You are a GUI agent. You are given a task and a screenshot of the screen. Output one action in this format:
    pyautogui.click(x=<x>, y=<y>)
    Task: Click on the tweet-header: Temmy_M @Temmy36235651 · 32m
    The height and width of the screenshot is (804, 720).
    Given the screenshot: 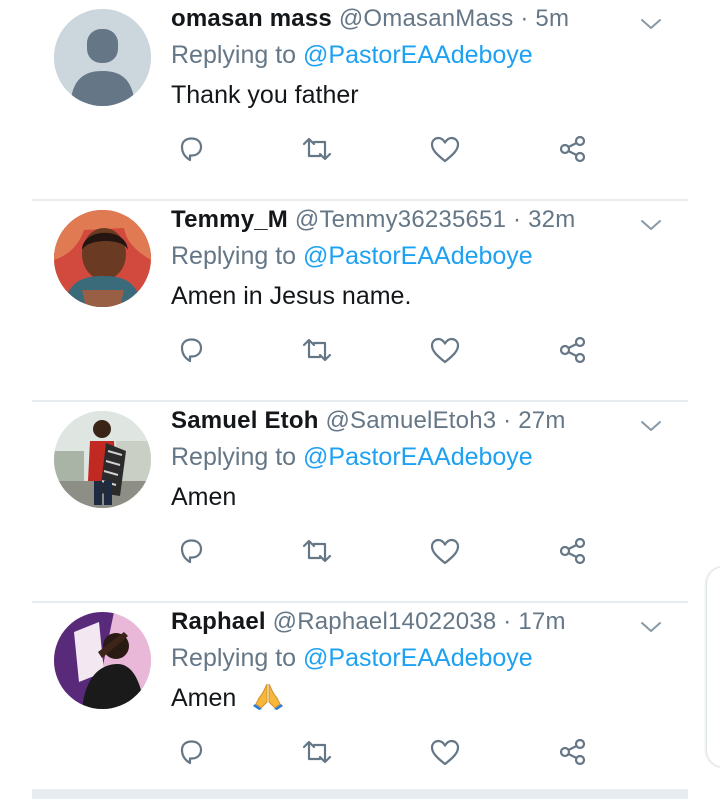 What is the action you would take?
    pyautogui.click(x=425, y=220)
    